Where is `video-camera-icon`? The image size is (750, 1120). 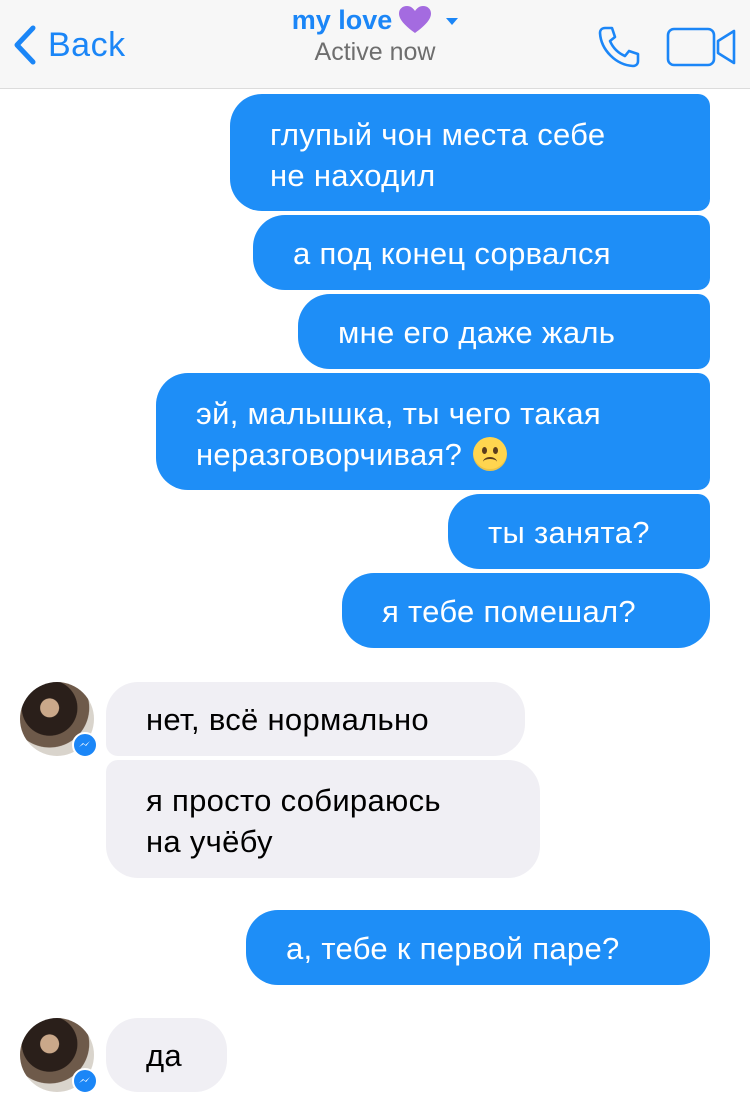
video-camera-icon is located at coordinates (702, 49).